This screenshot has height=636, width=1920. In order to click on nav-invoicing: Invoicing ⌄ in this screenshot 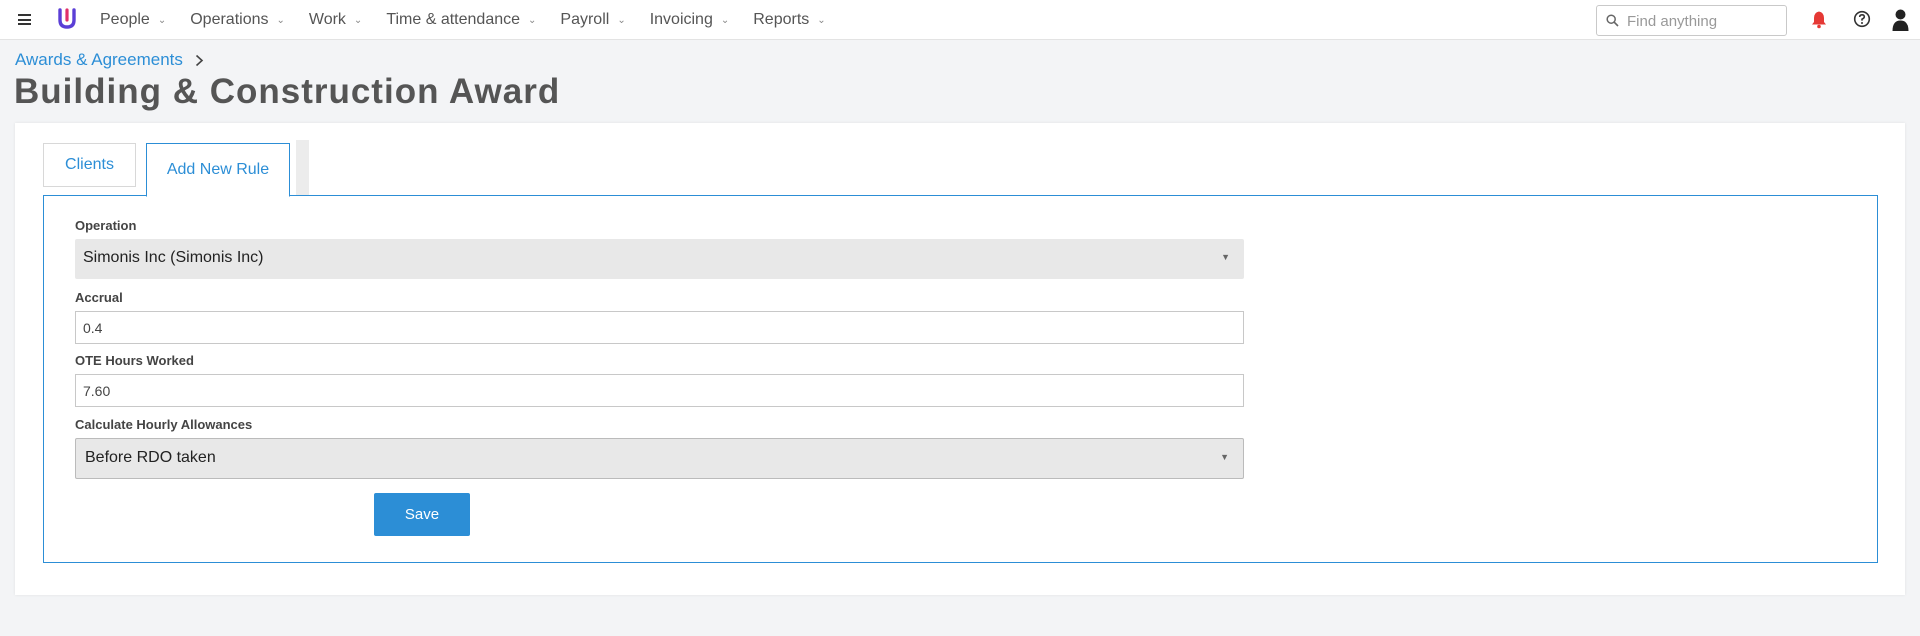, I will do `click(690, 20)`.